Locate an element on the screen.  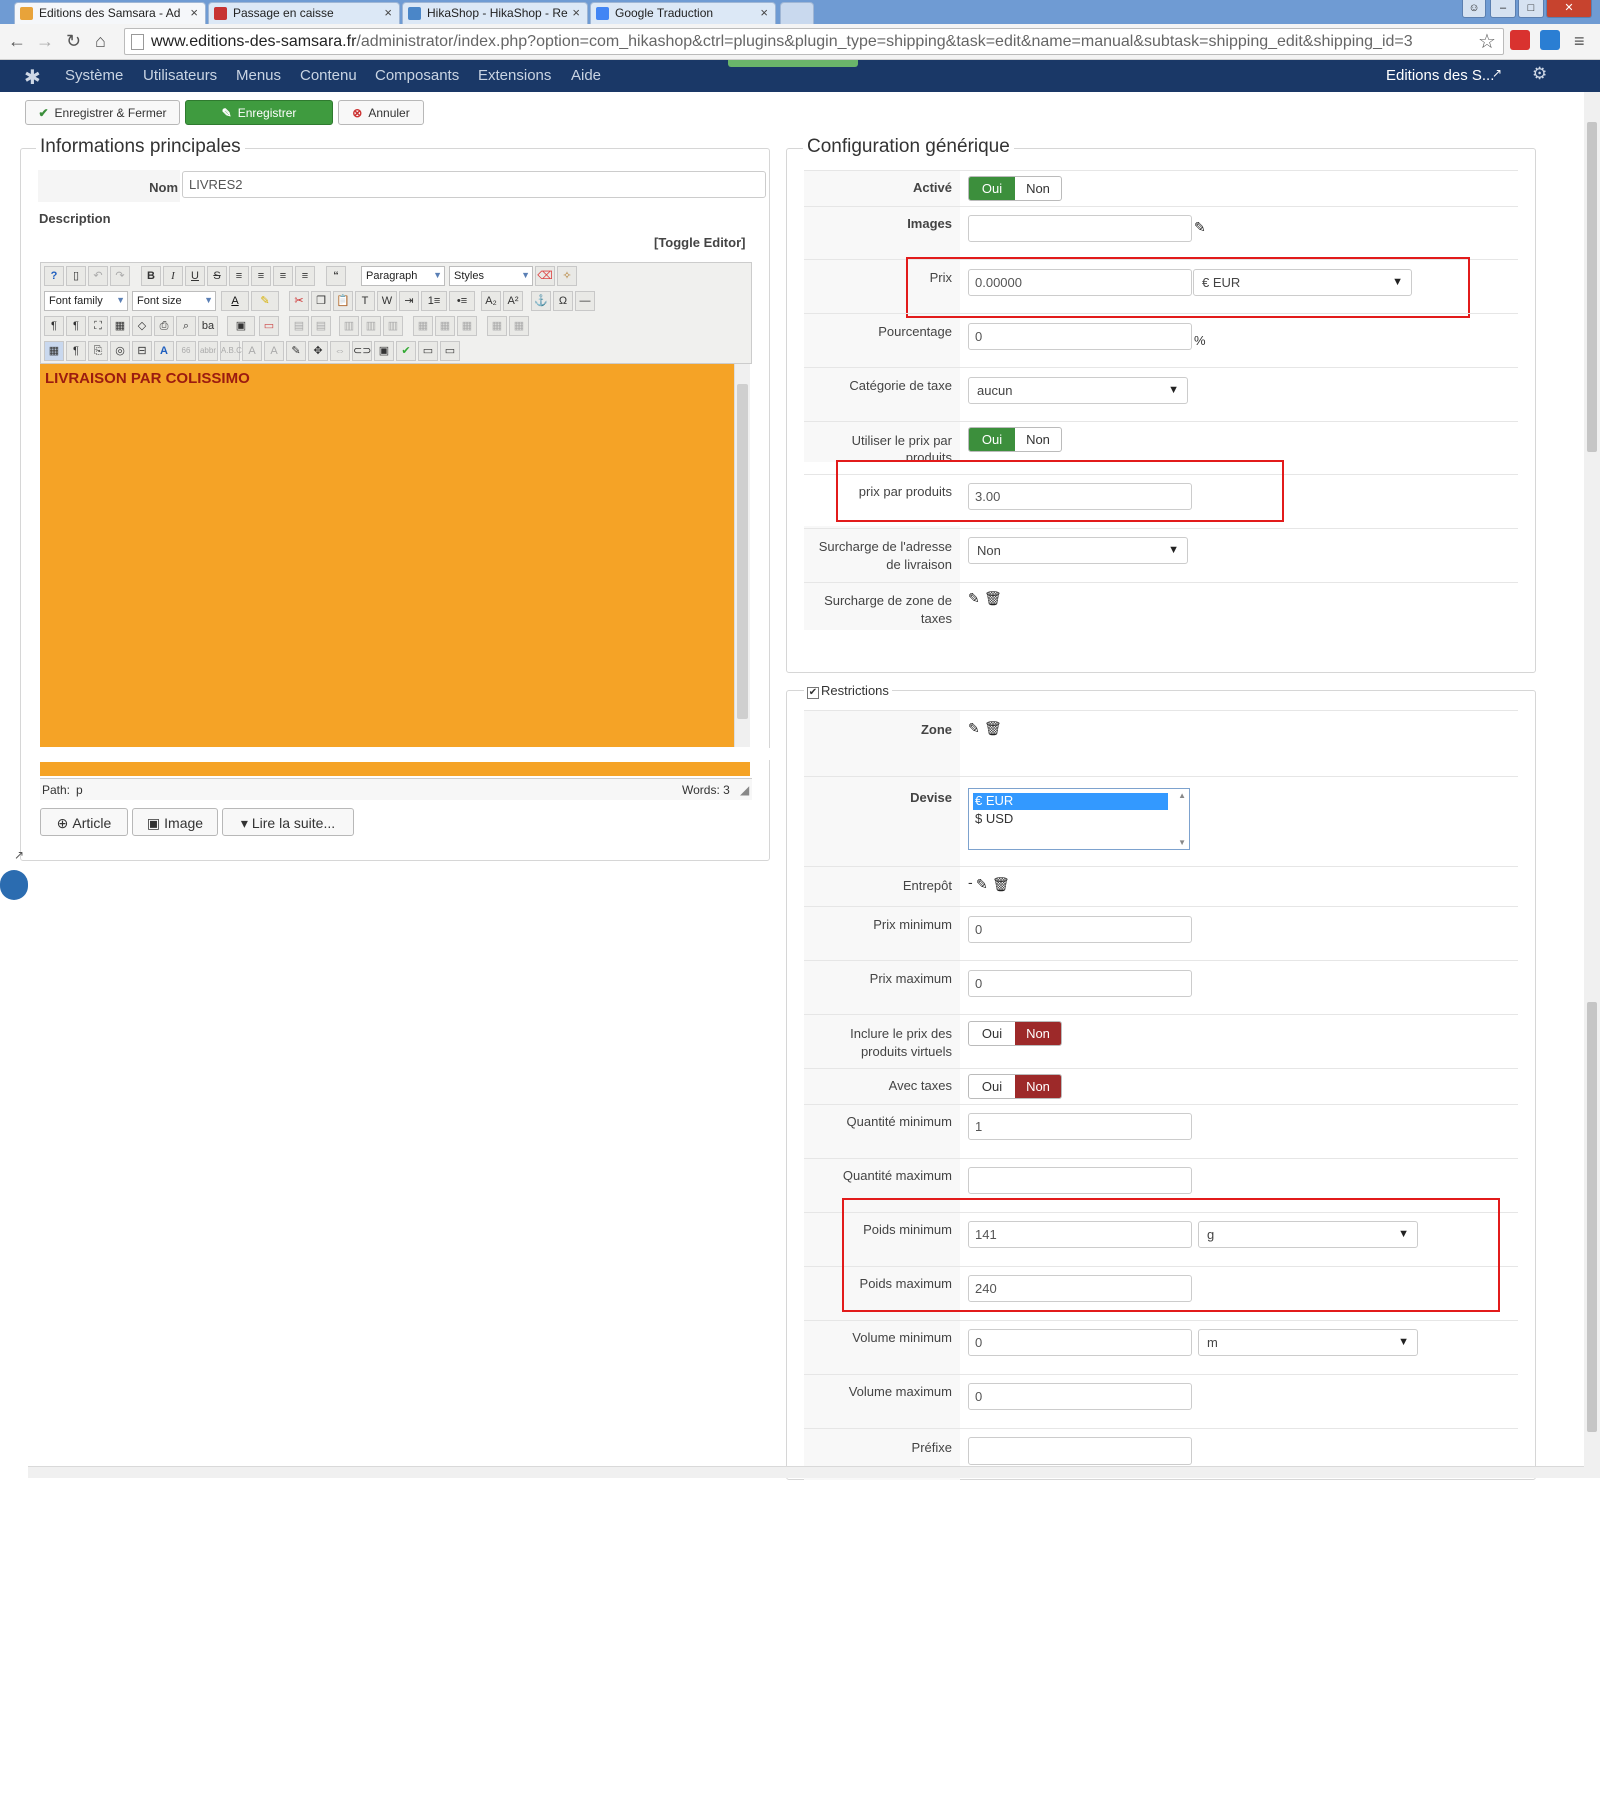
bold-icon: B is located at coordinates (151, 276).